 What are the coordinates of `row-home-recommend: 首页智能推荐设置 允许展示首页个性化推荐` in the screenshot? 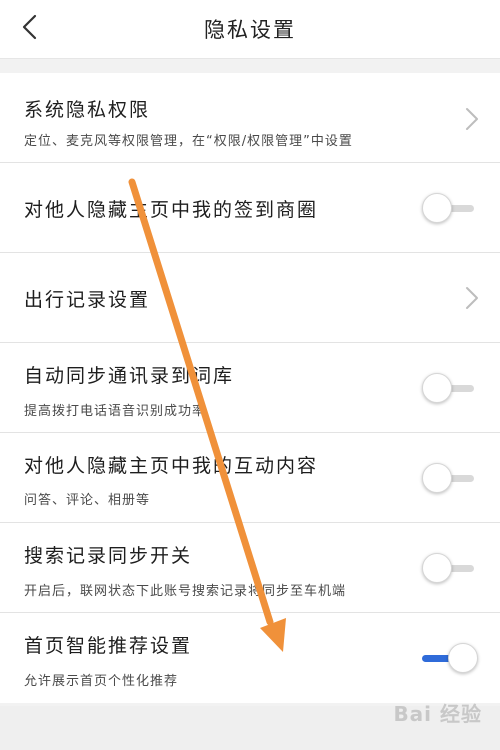 It's located at (250, 658).